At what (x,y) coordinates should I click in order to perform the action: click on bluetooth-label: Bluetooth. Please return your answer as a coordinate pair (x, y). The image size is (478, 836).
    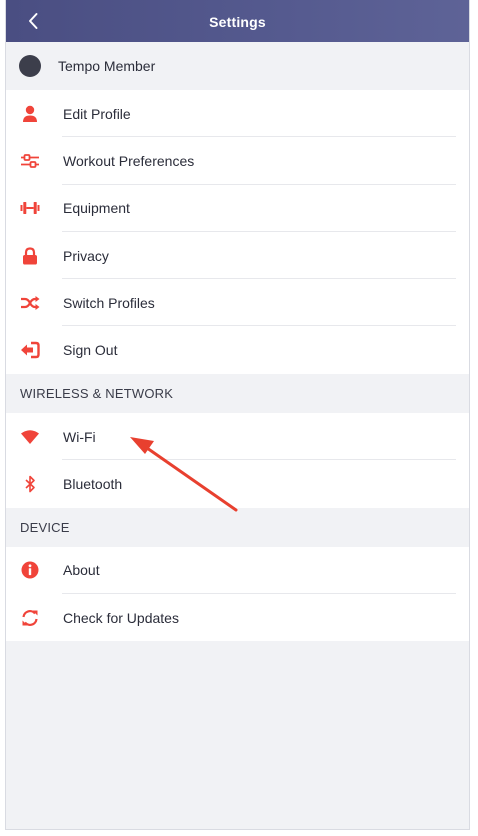
    Looking at the image, I should click on (93, 483).